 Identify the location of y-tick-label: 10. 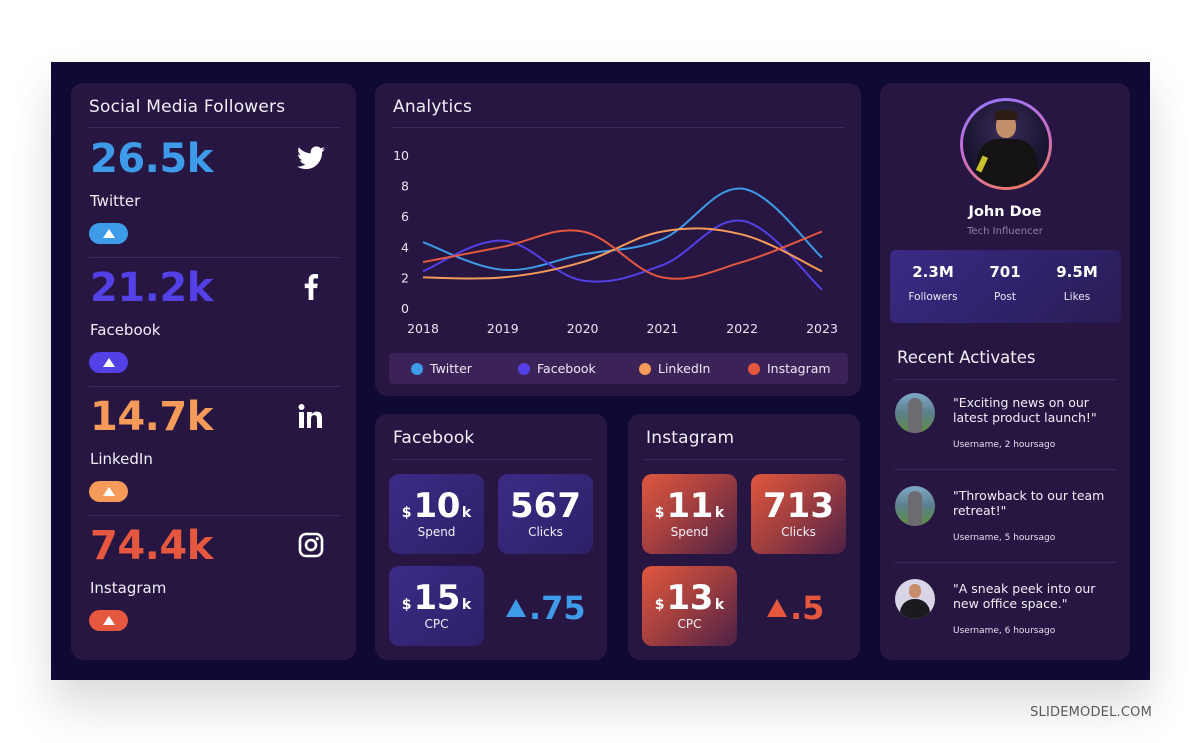
(401, 155).